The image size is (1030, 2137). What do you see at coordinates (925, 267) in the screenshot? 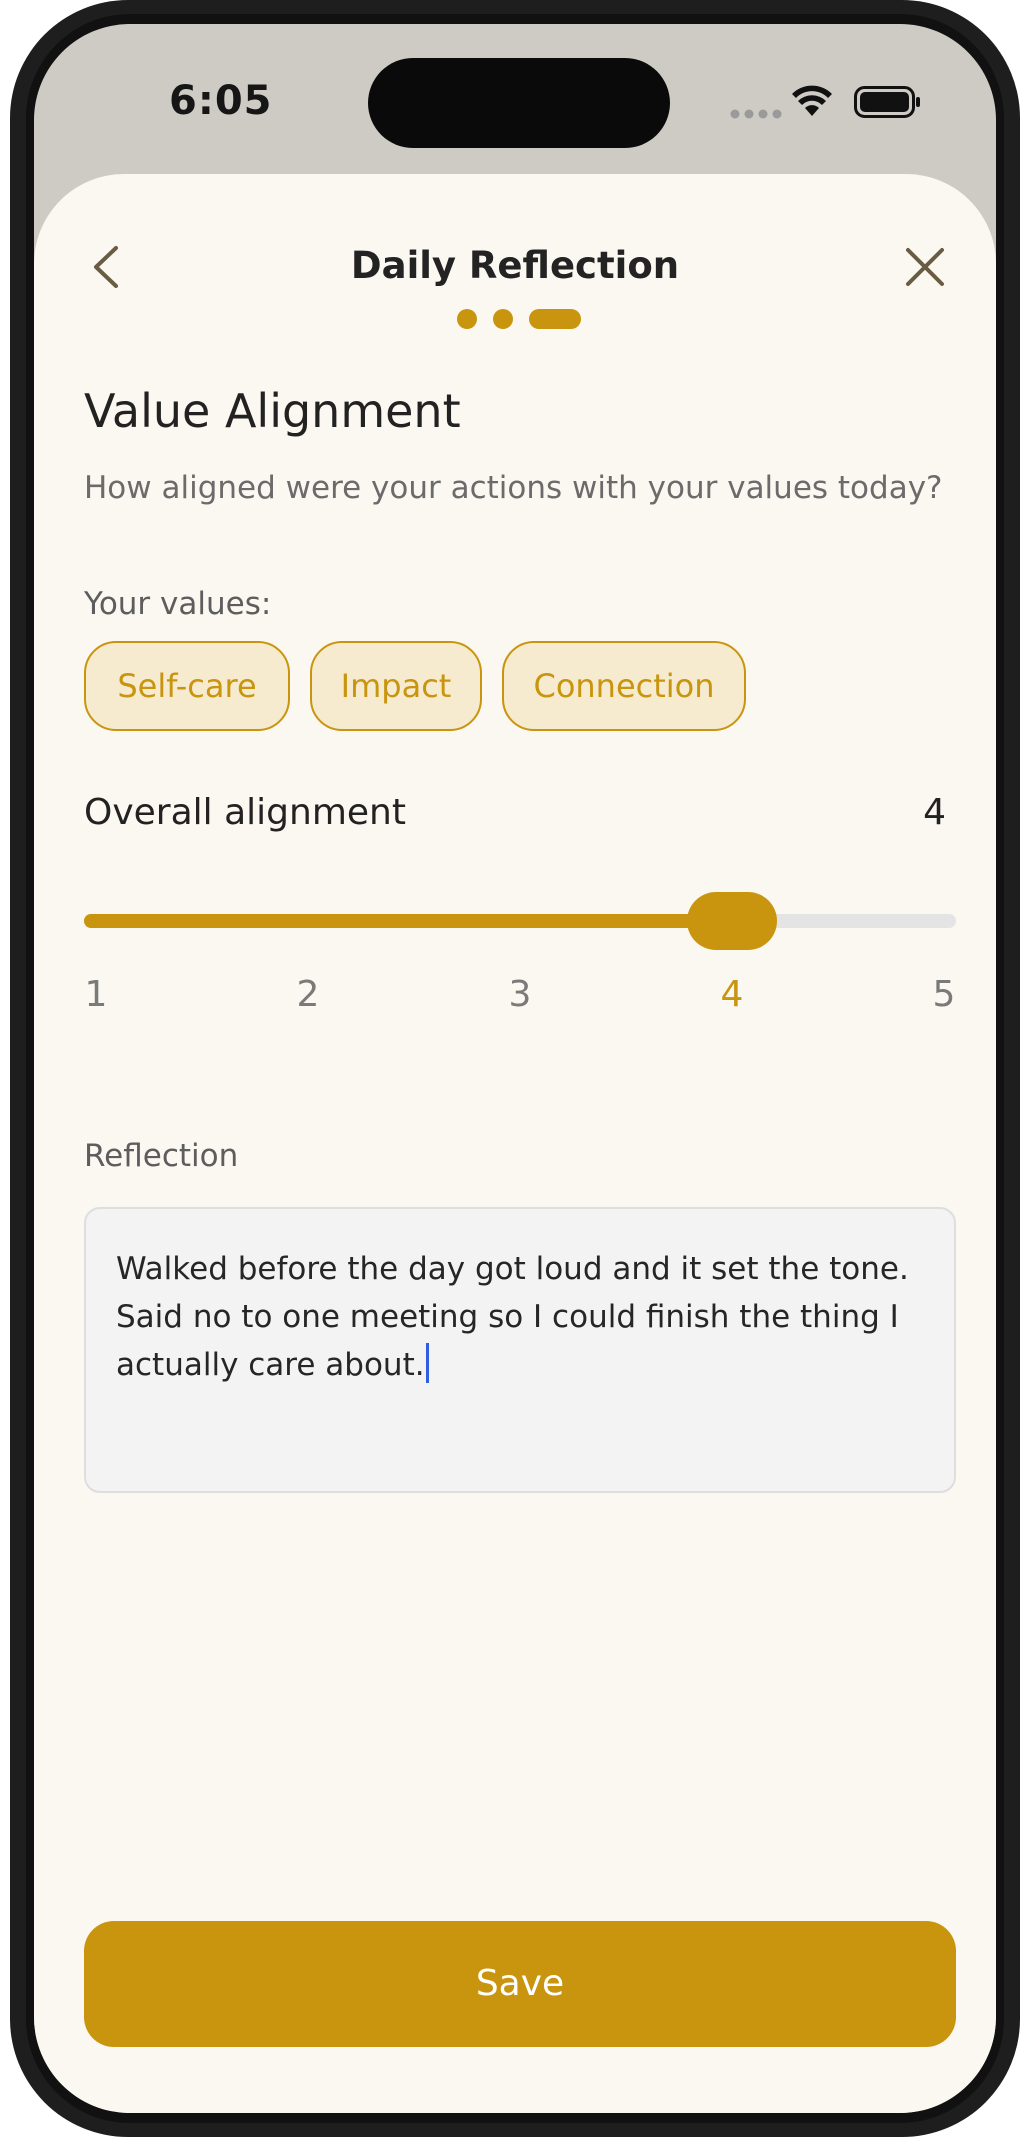
I see `close-icon` at bounding box center [925, 267].